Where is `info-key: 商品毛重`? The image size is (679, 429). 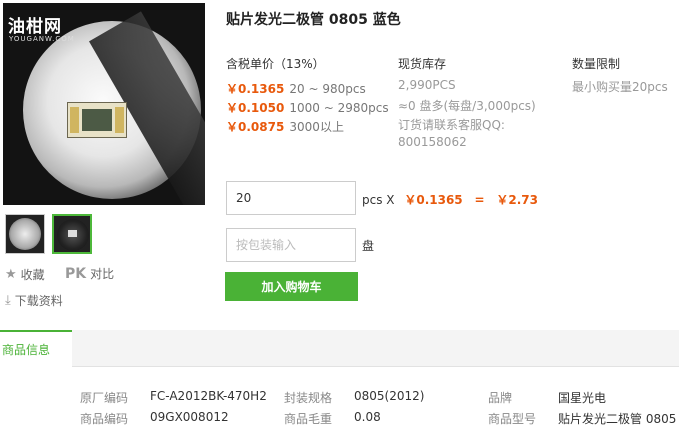 info-key: 商品毛重 is located at coordinates (308, 419).